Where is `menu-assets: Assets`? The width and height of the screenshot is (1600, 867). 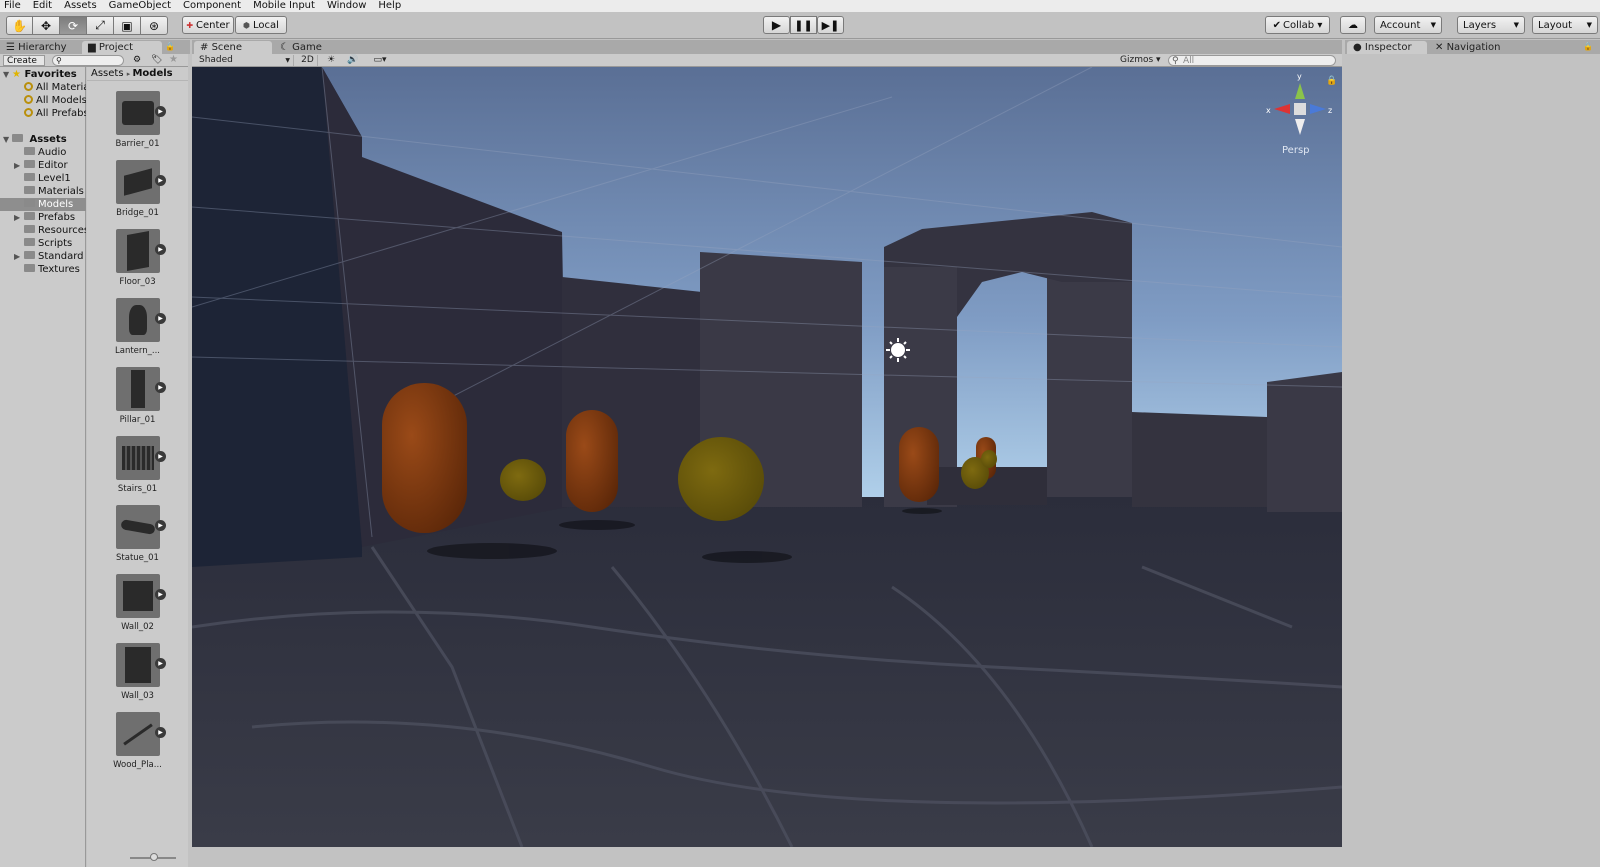 menu-assets: Assets is located at coordinates (80, 6).